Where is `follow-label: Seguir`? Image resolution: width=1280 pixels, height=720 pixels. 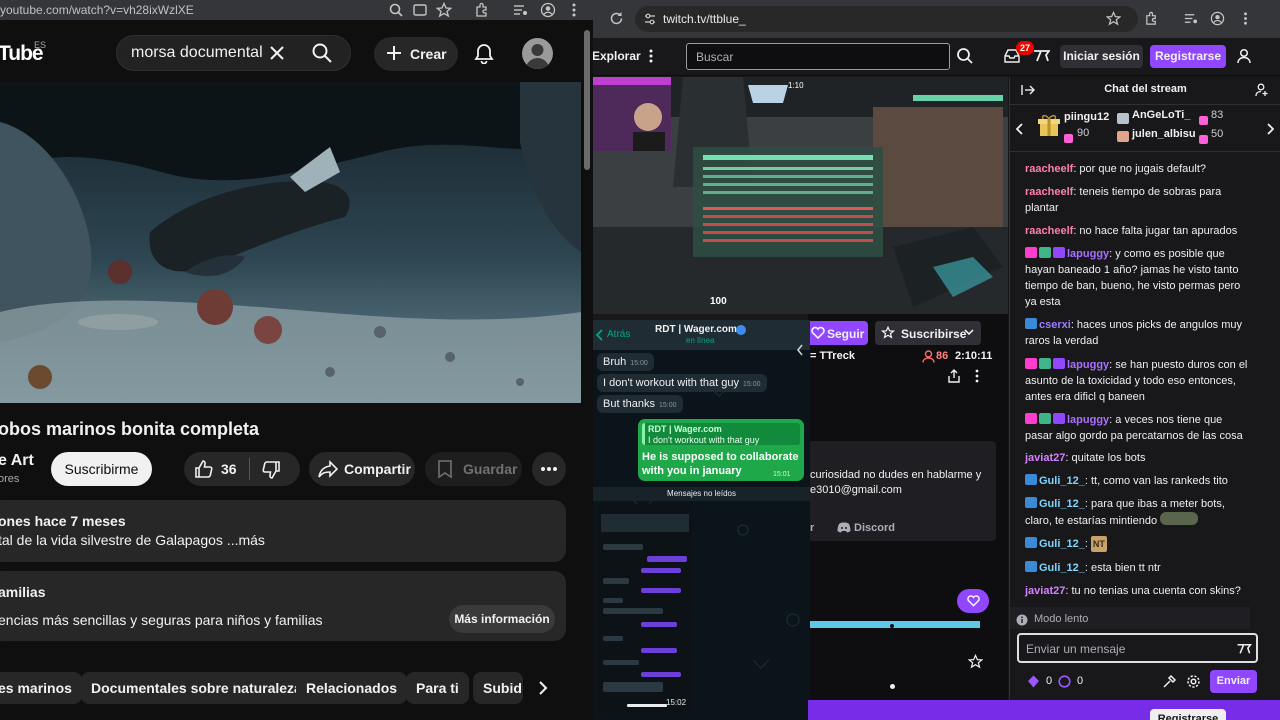 follow-label: Seguir is located at coordinates (846, 334).